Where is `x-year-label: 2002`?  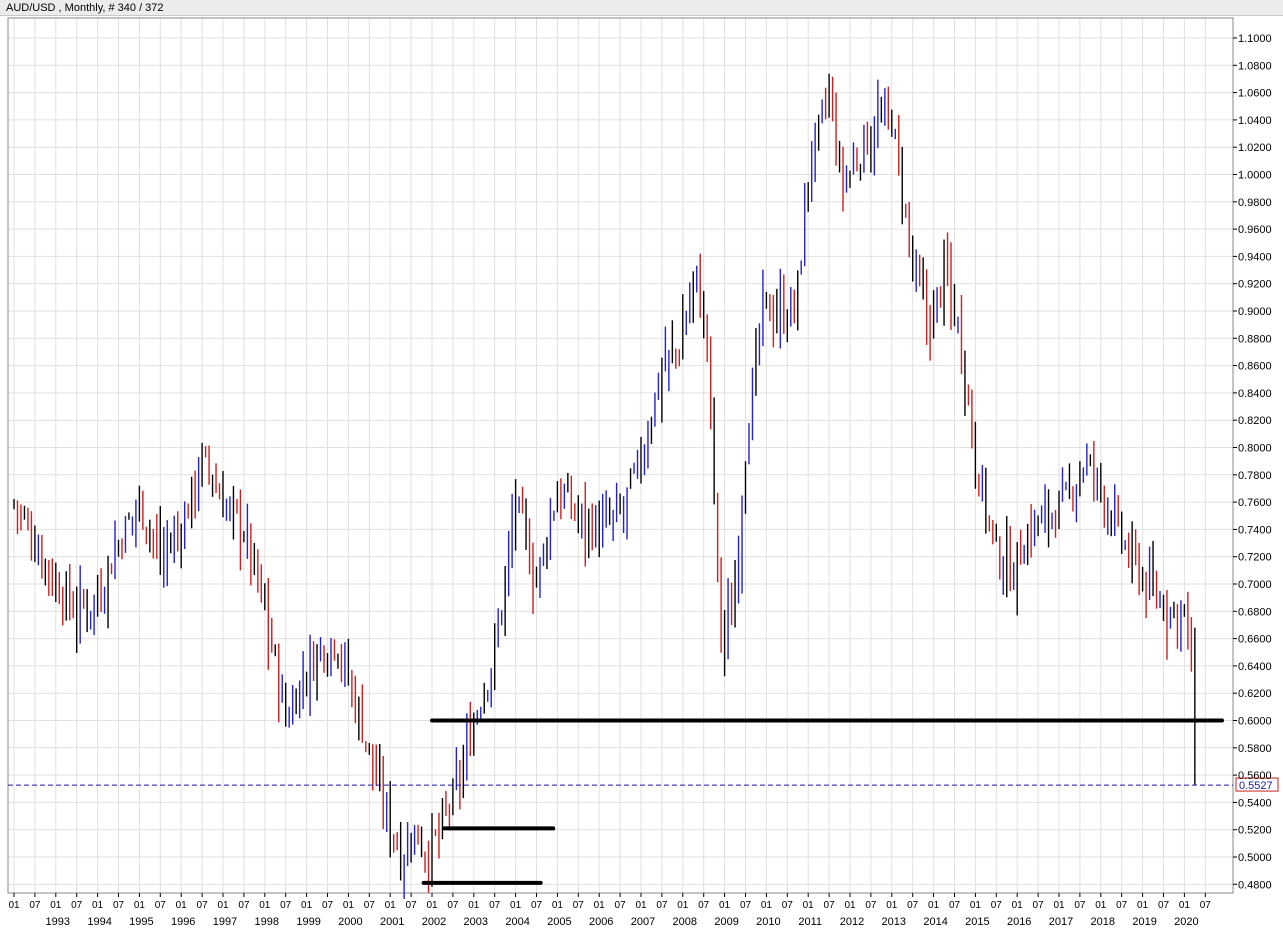
x-year-label: 2002 is located at coordinates (434, 922).